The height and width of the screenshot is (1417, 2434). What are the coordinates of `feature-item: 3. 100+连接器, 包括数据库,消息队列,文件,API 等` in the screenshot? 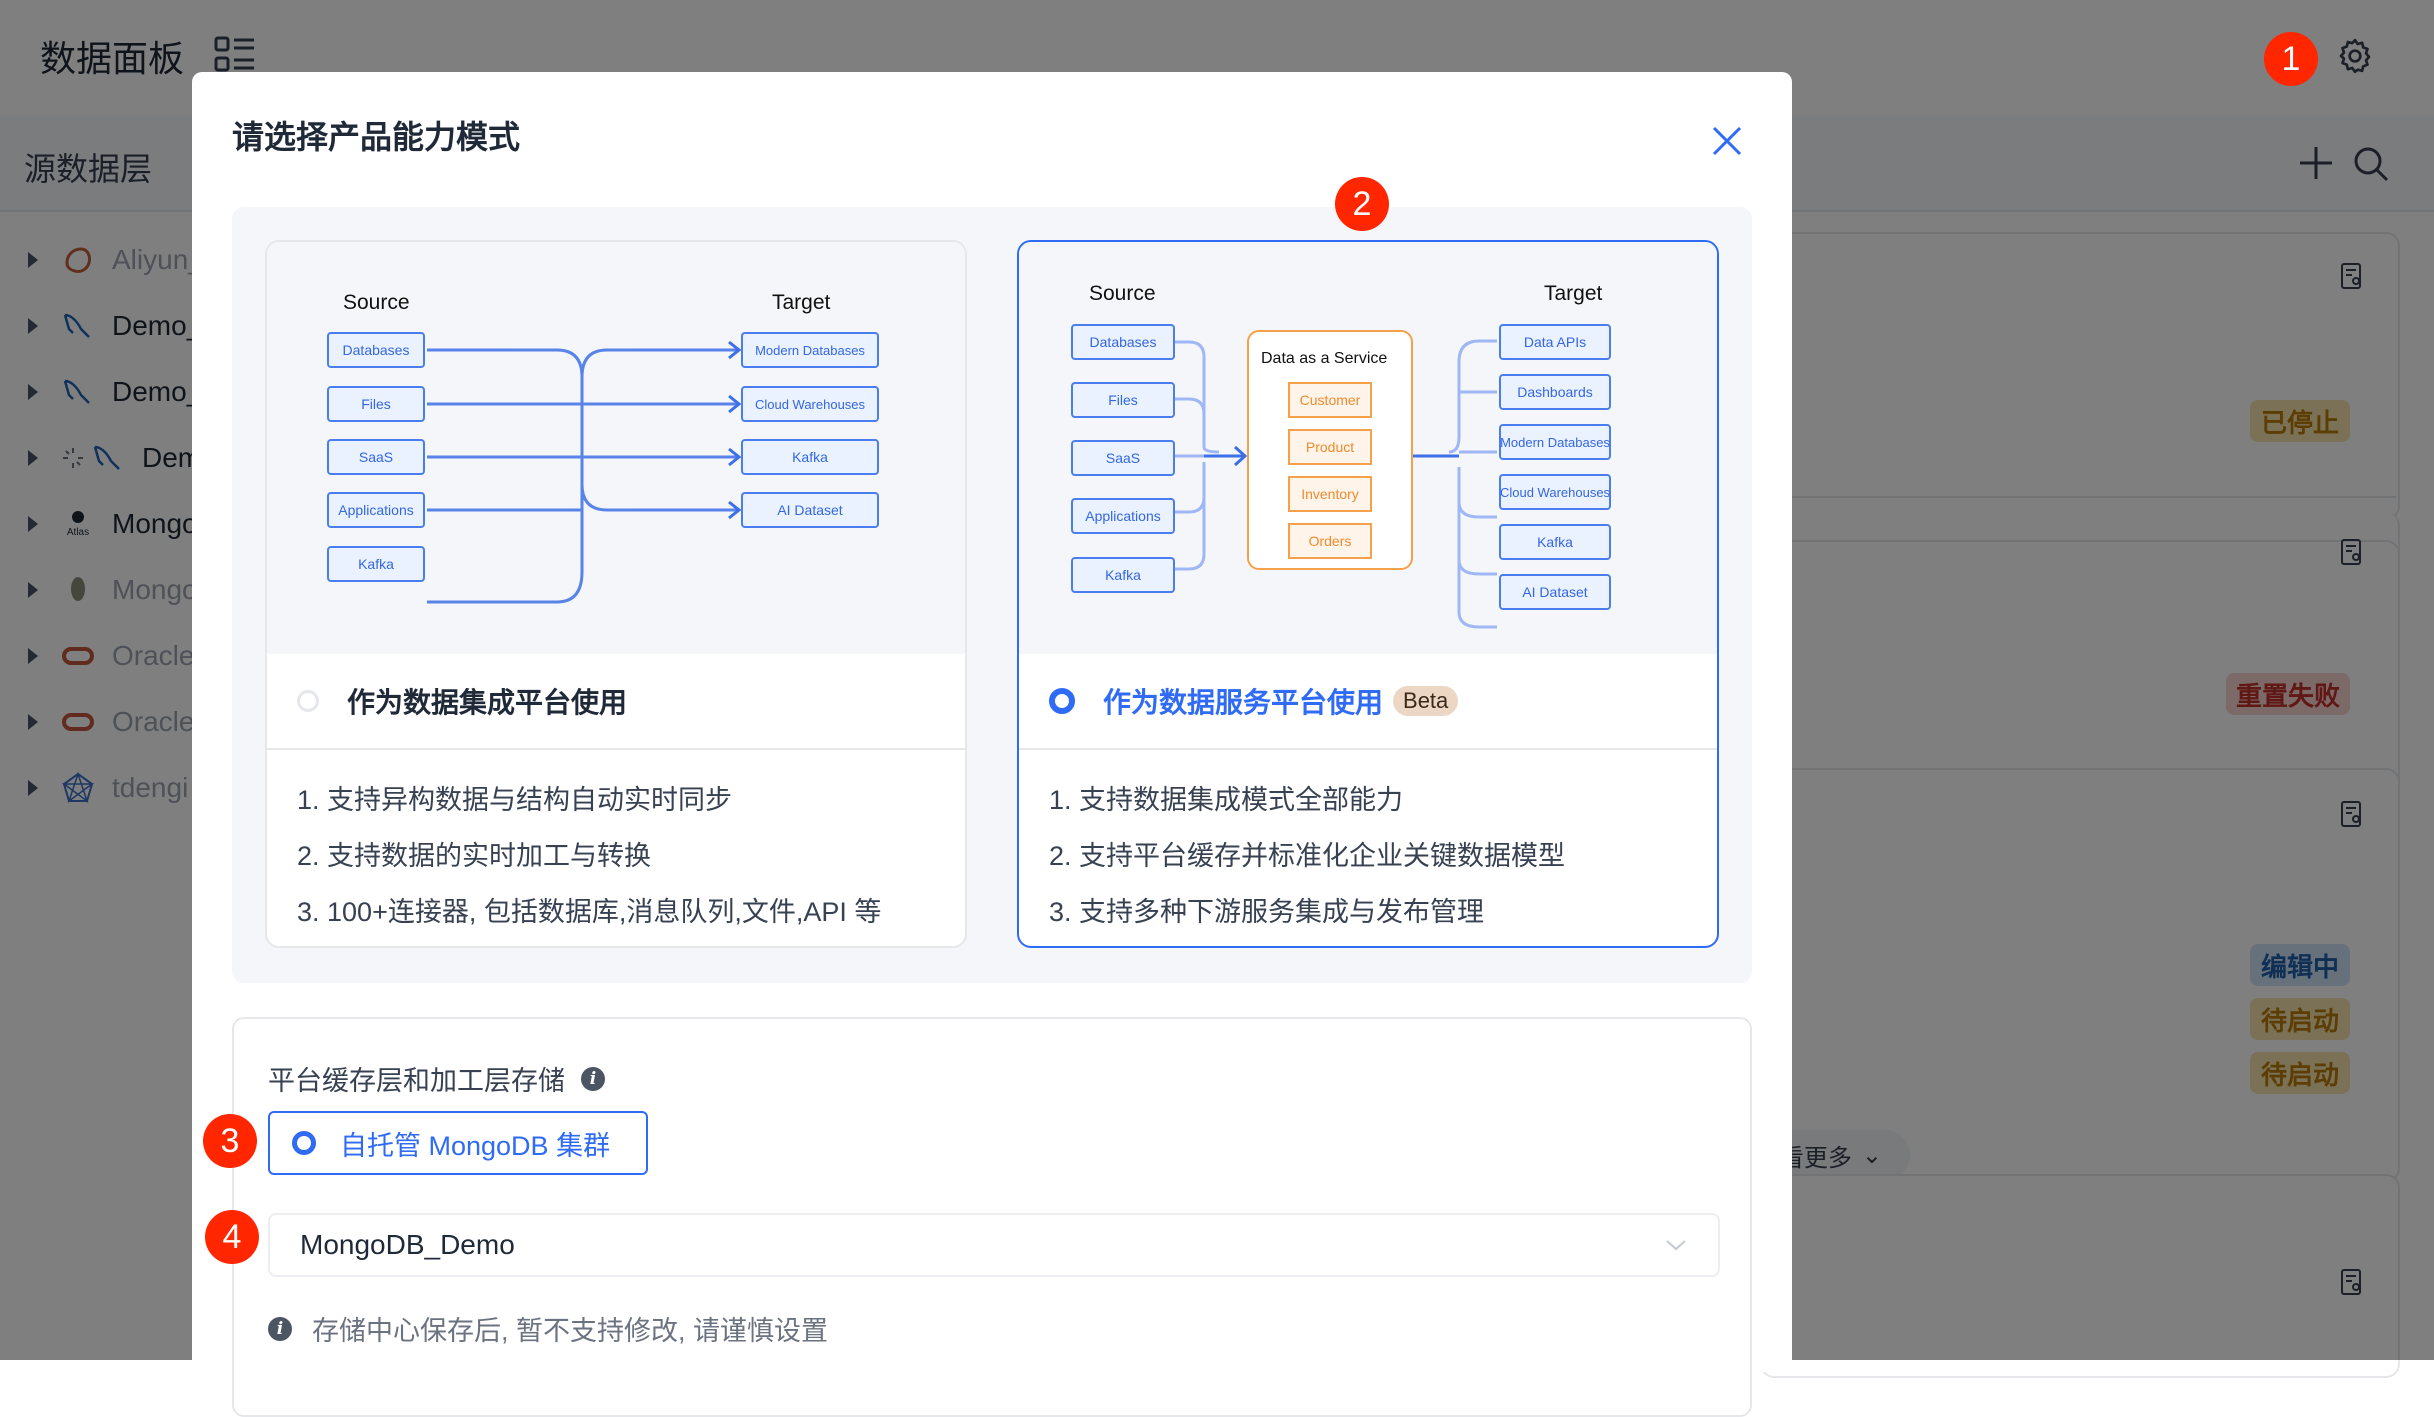 It's located at (589, 912).